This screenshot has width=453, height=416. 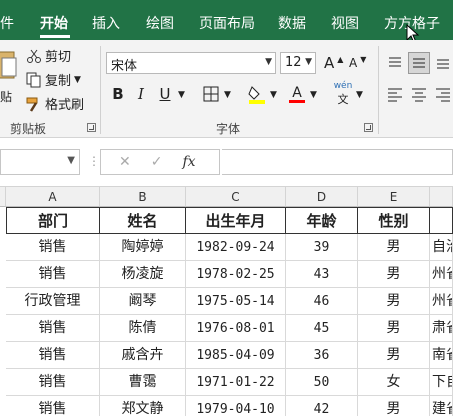 What do you see at coordinates (53, 197) in the screenshot?
I see `column-header-a: A` at bounding box center [53, 197].